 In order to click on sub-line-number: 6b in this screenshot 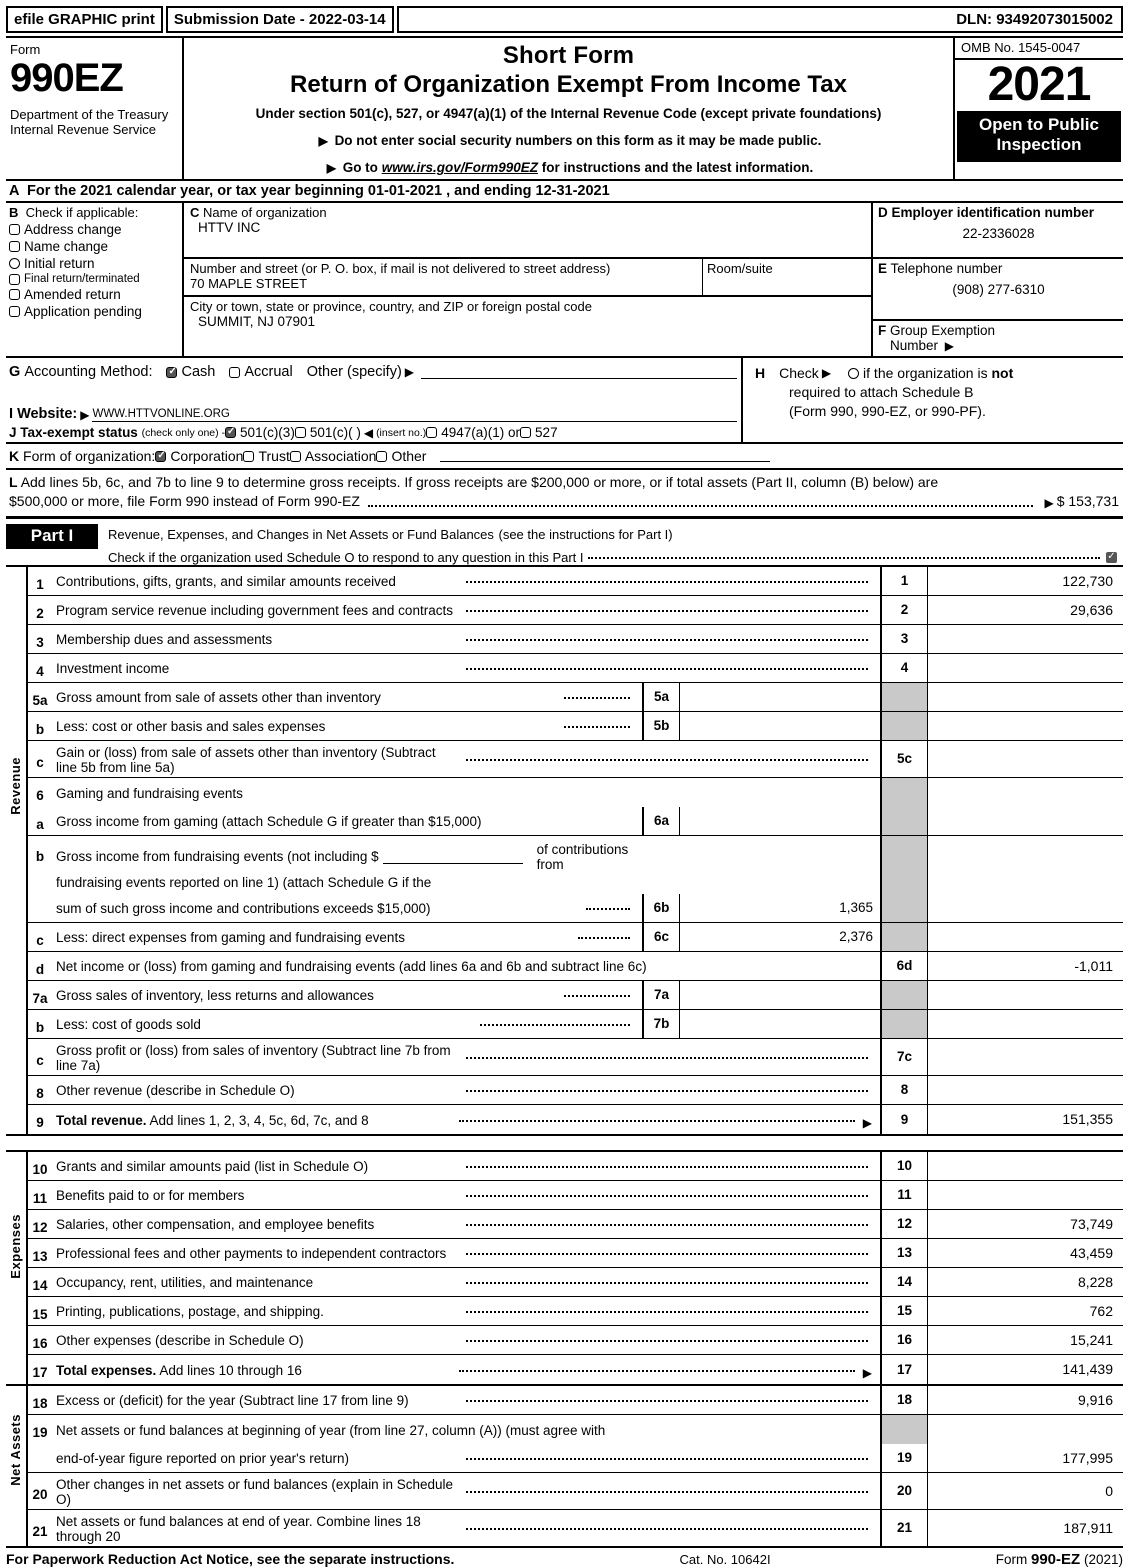, I will do `click(662, 907)`.